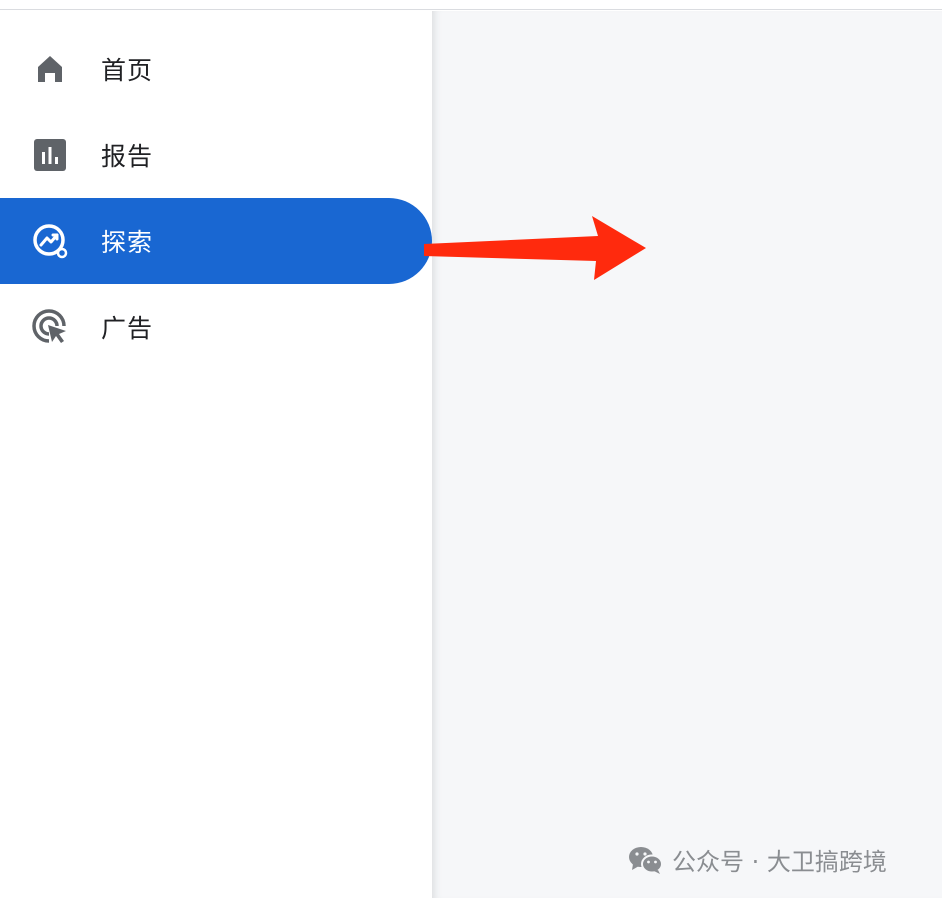  I want to click on wechat-icon, so click(646, 860).